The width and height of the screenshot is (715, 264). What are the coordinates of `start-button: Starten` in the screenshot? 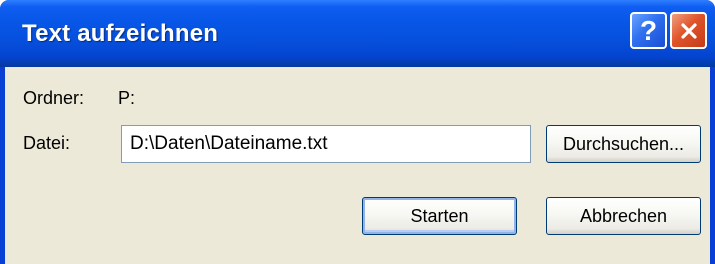 It's located at (439, 216).